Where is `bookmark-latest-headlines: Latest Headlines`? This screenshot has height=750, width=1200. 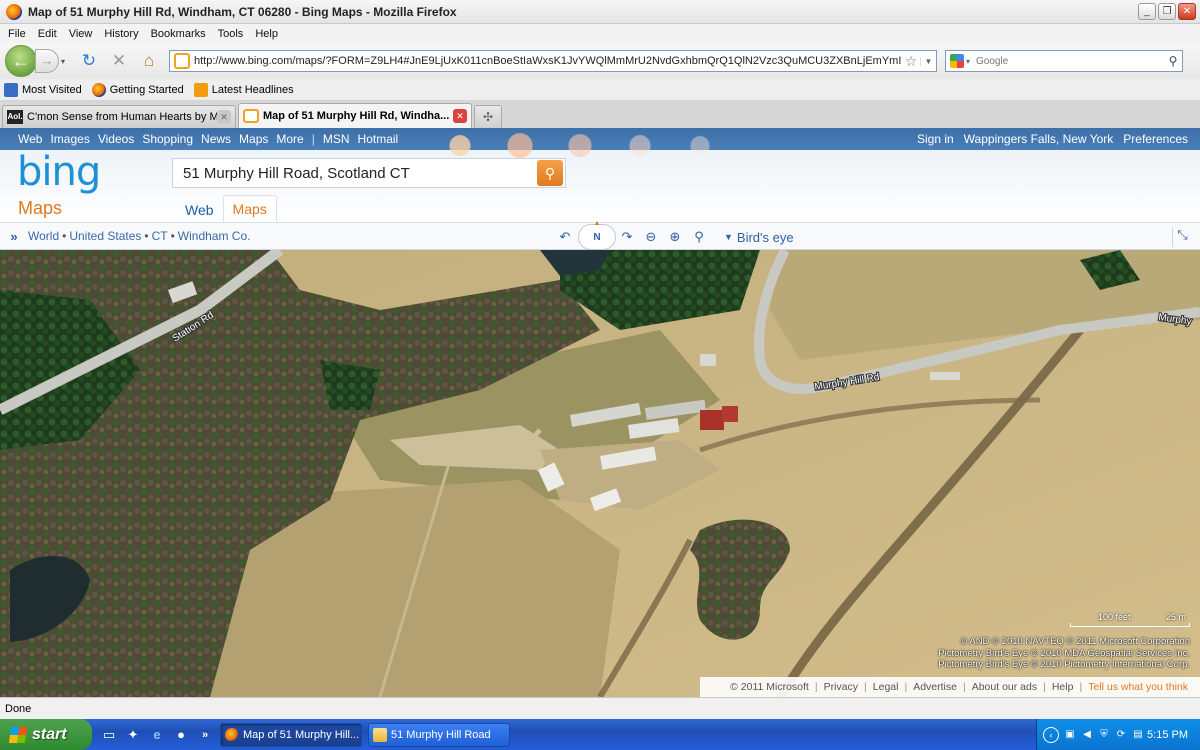 bookmark-latest-headlines: Latest Headlines is located at coordinates (243, 89).